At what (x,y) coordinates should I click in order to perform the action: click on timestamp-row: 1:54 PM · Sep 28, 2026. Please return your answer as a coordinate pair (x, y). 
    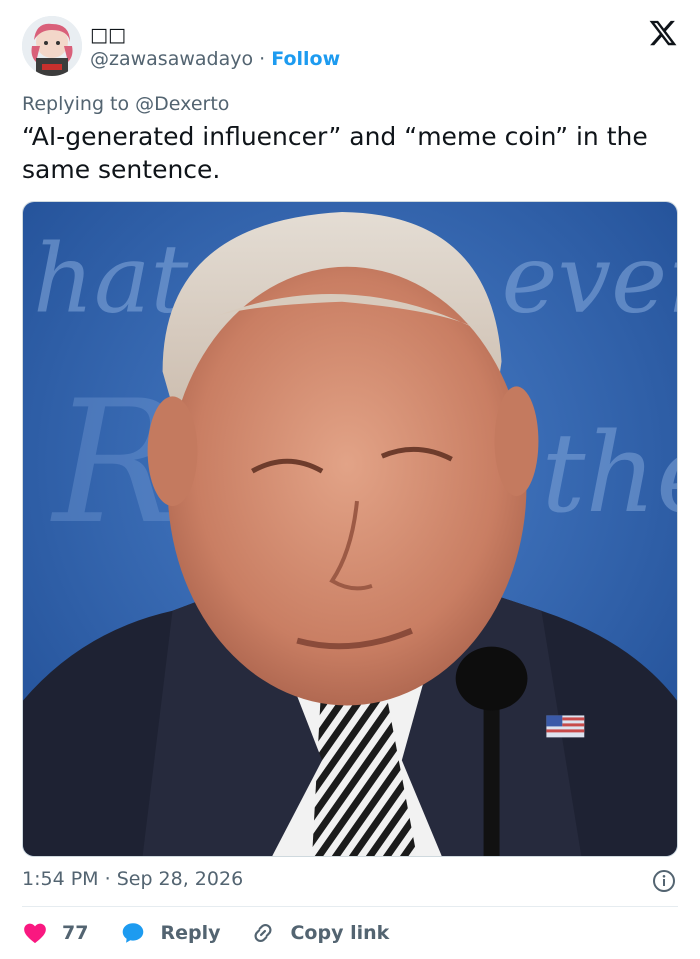
    Looking at the image, I should click on (132, 879).